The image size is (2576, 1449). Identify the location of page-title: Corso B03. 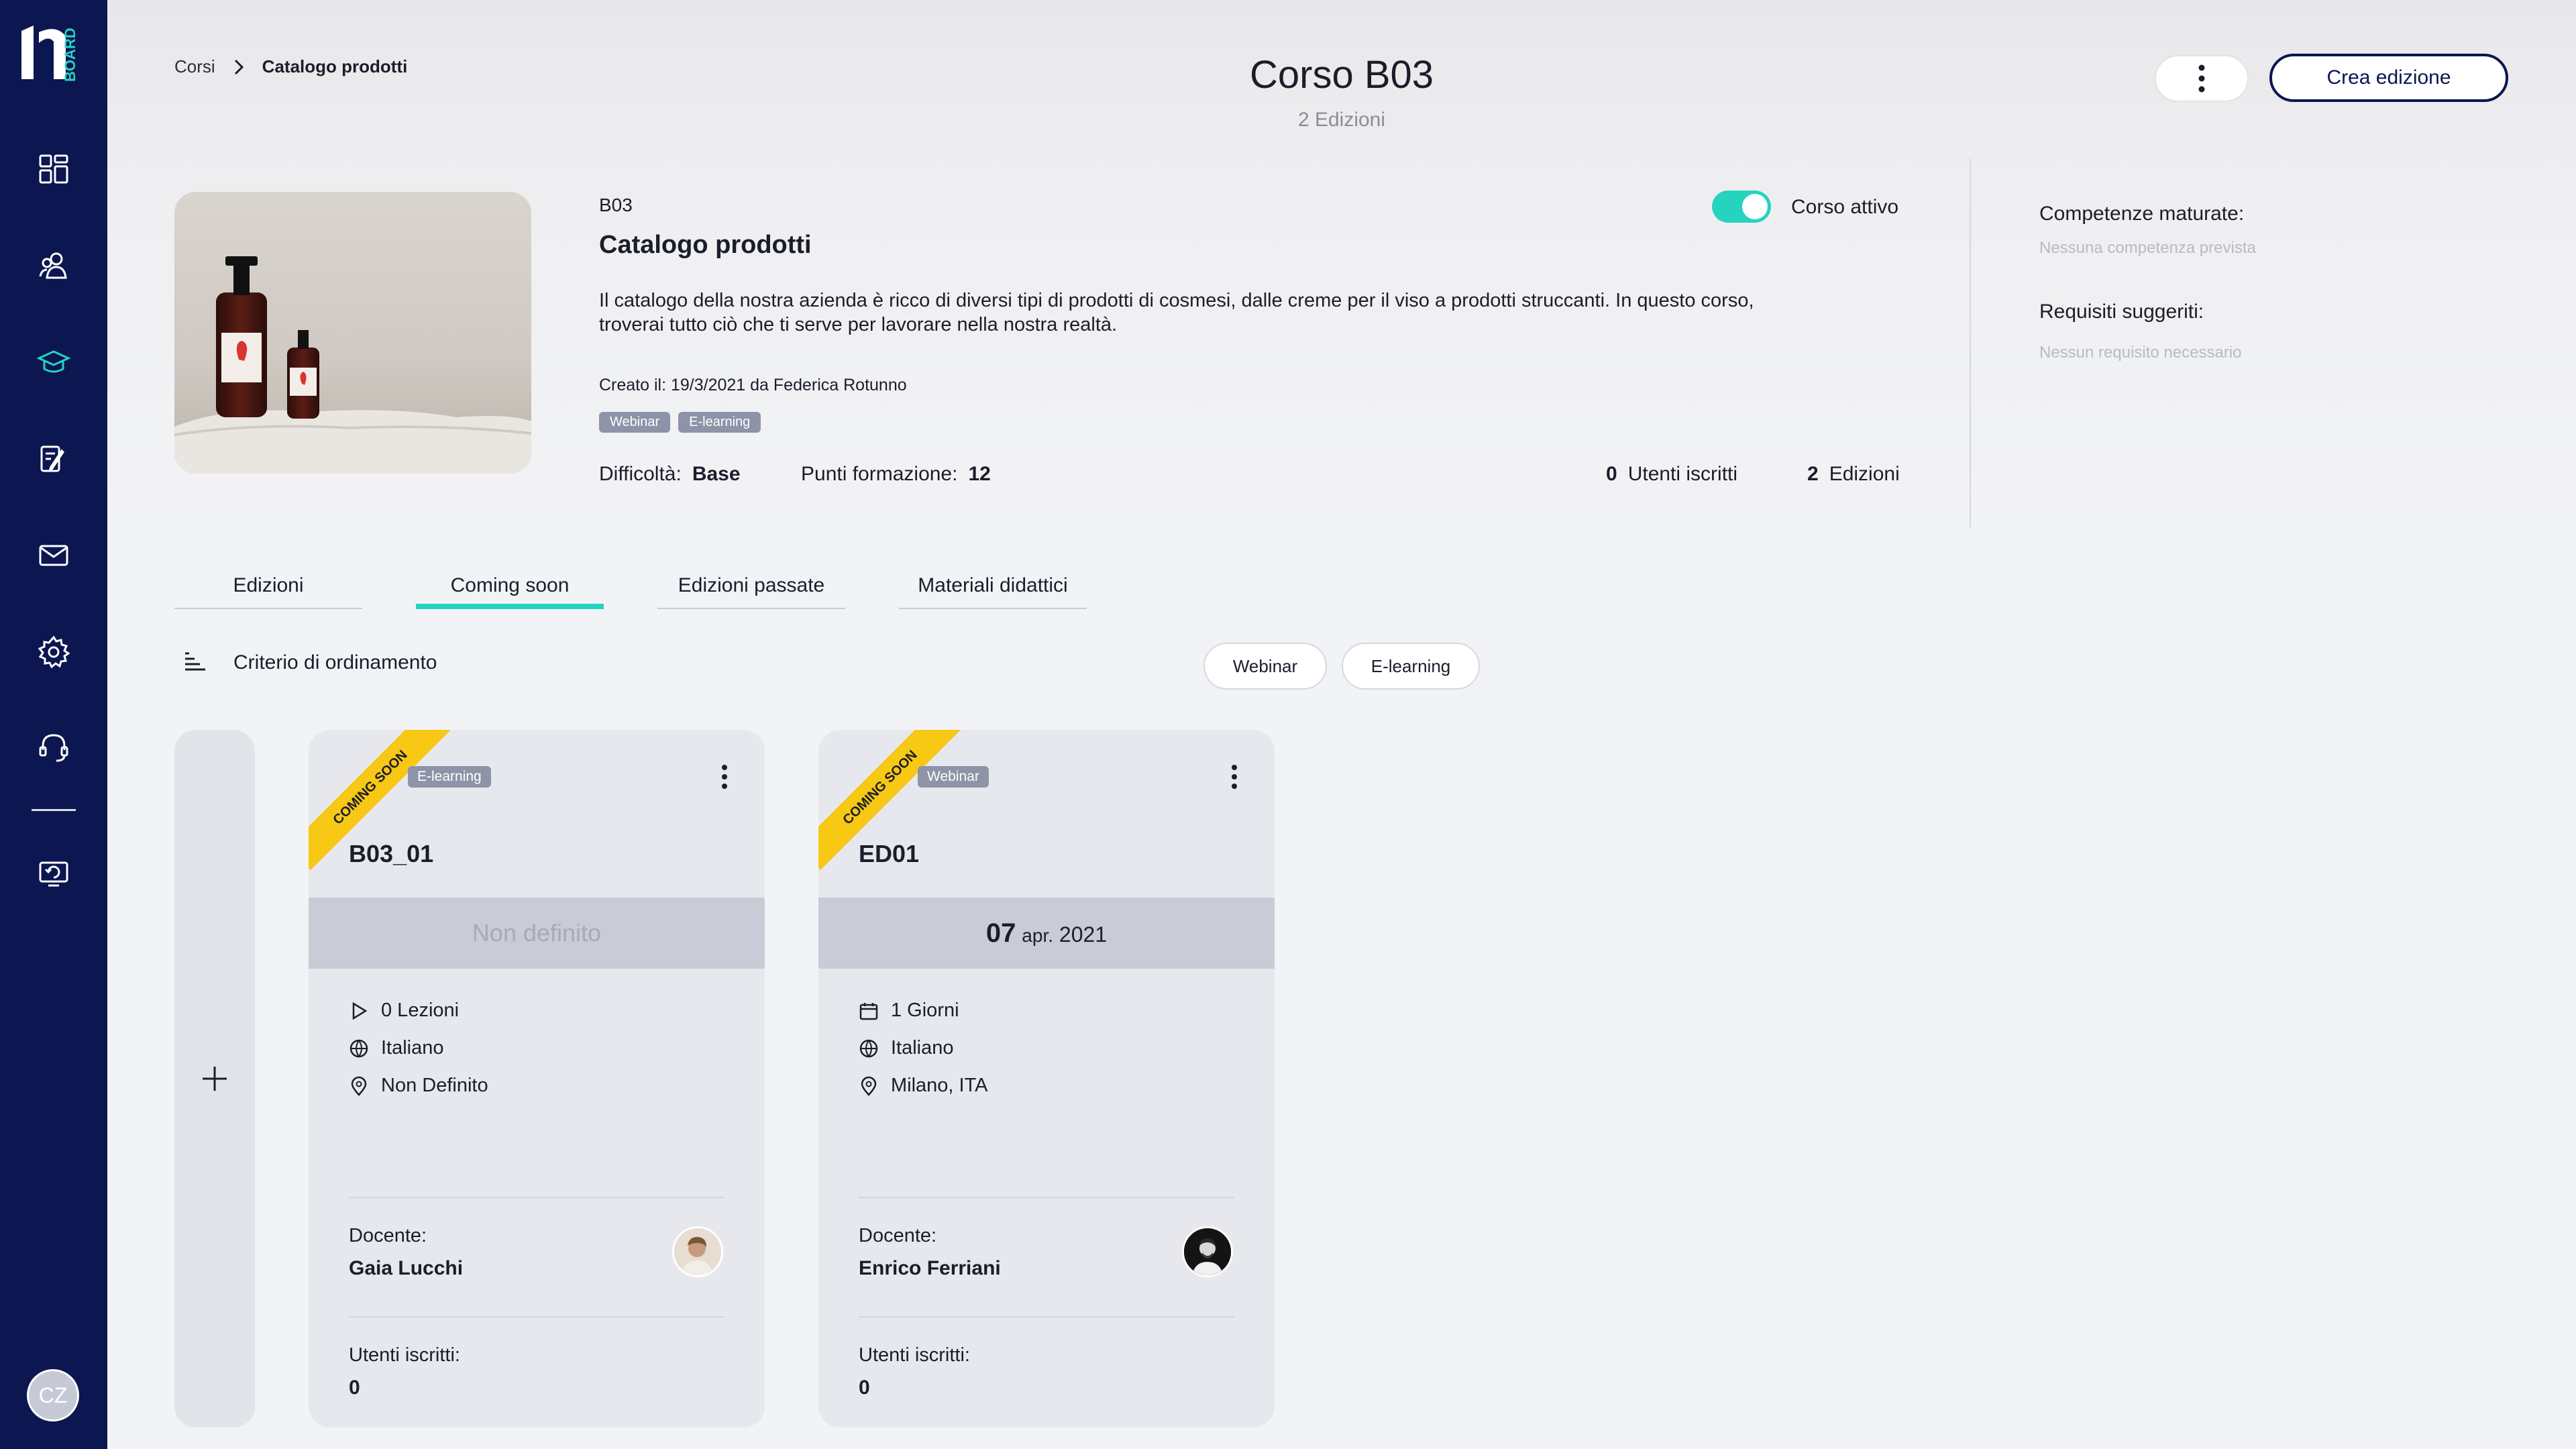
(1341, 75).